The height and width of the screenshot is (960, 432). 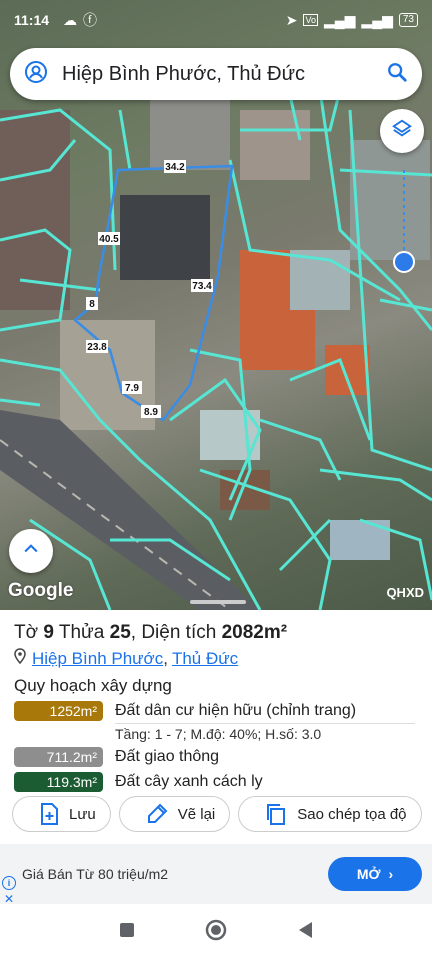 I want to click on parcel-sheet-prefix: Tờ, so click(x=29, y=632).